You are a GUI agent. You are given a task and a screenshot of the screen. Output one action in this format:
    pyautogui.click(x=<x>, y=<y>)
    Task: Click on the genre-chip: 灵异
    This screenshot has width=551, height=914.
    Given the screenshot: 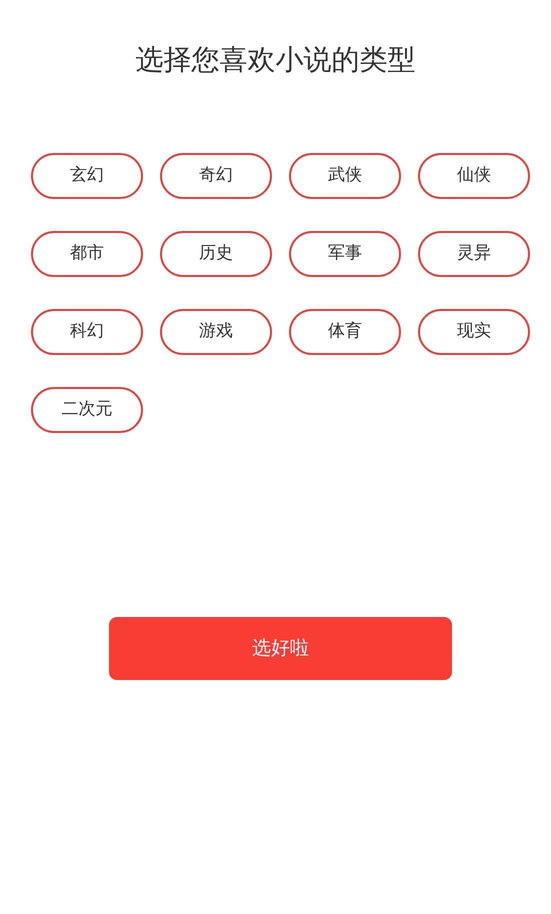 What is the action you would take?
    pyautogui.click(x=474, y=254)
    